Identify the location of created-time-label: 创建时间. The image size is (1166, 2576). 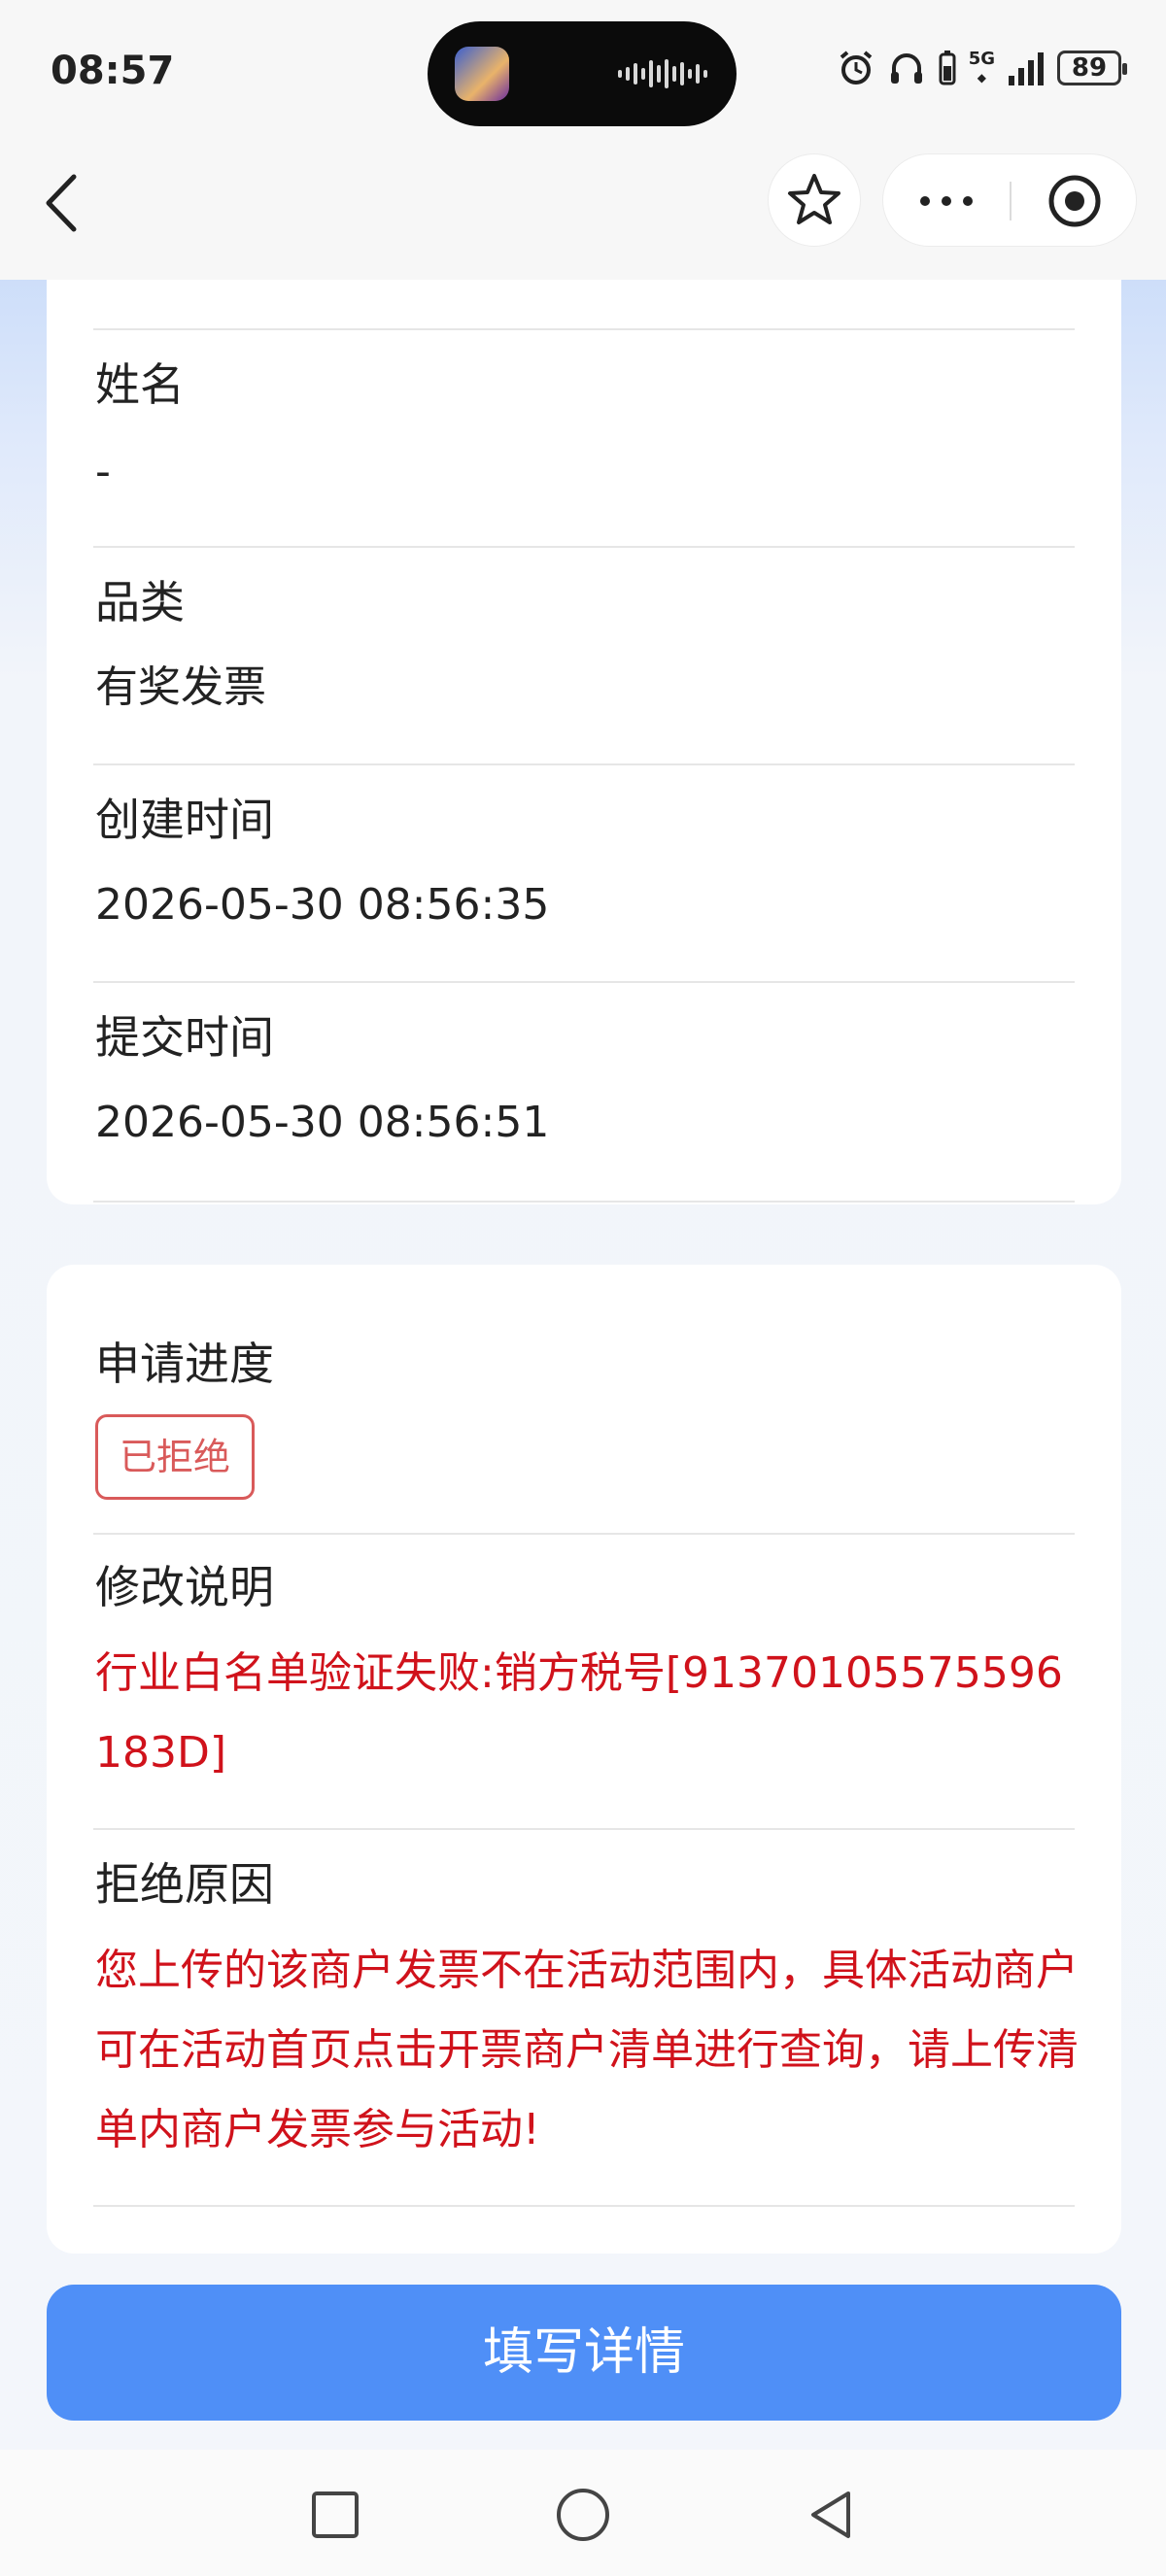
(184, 820).